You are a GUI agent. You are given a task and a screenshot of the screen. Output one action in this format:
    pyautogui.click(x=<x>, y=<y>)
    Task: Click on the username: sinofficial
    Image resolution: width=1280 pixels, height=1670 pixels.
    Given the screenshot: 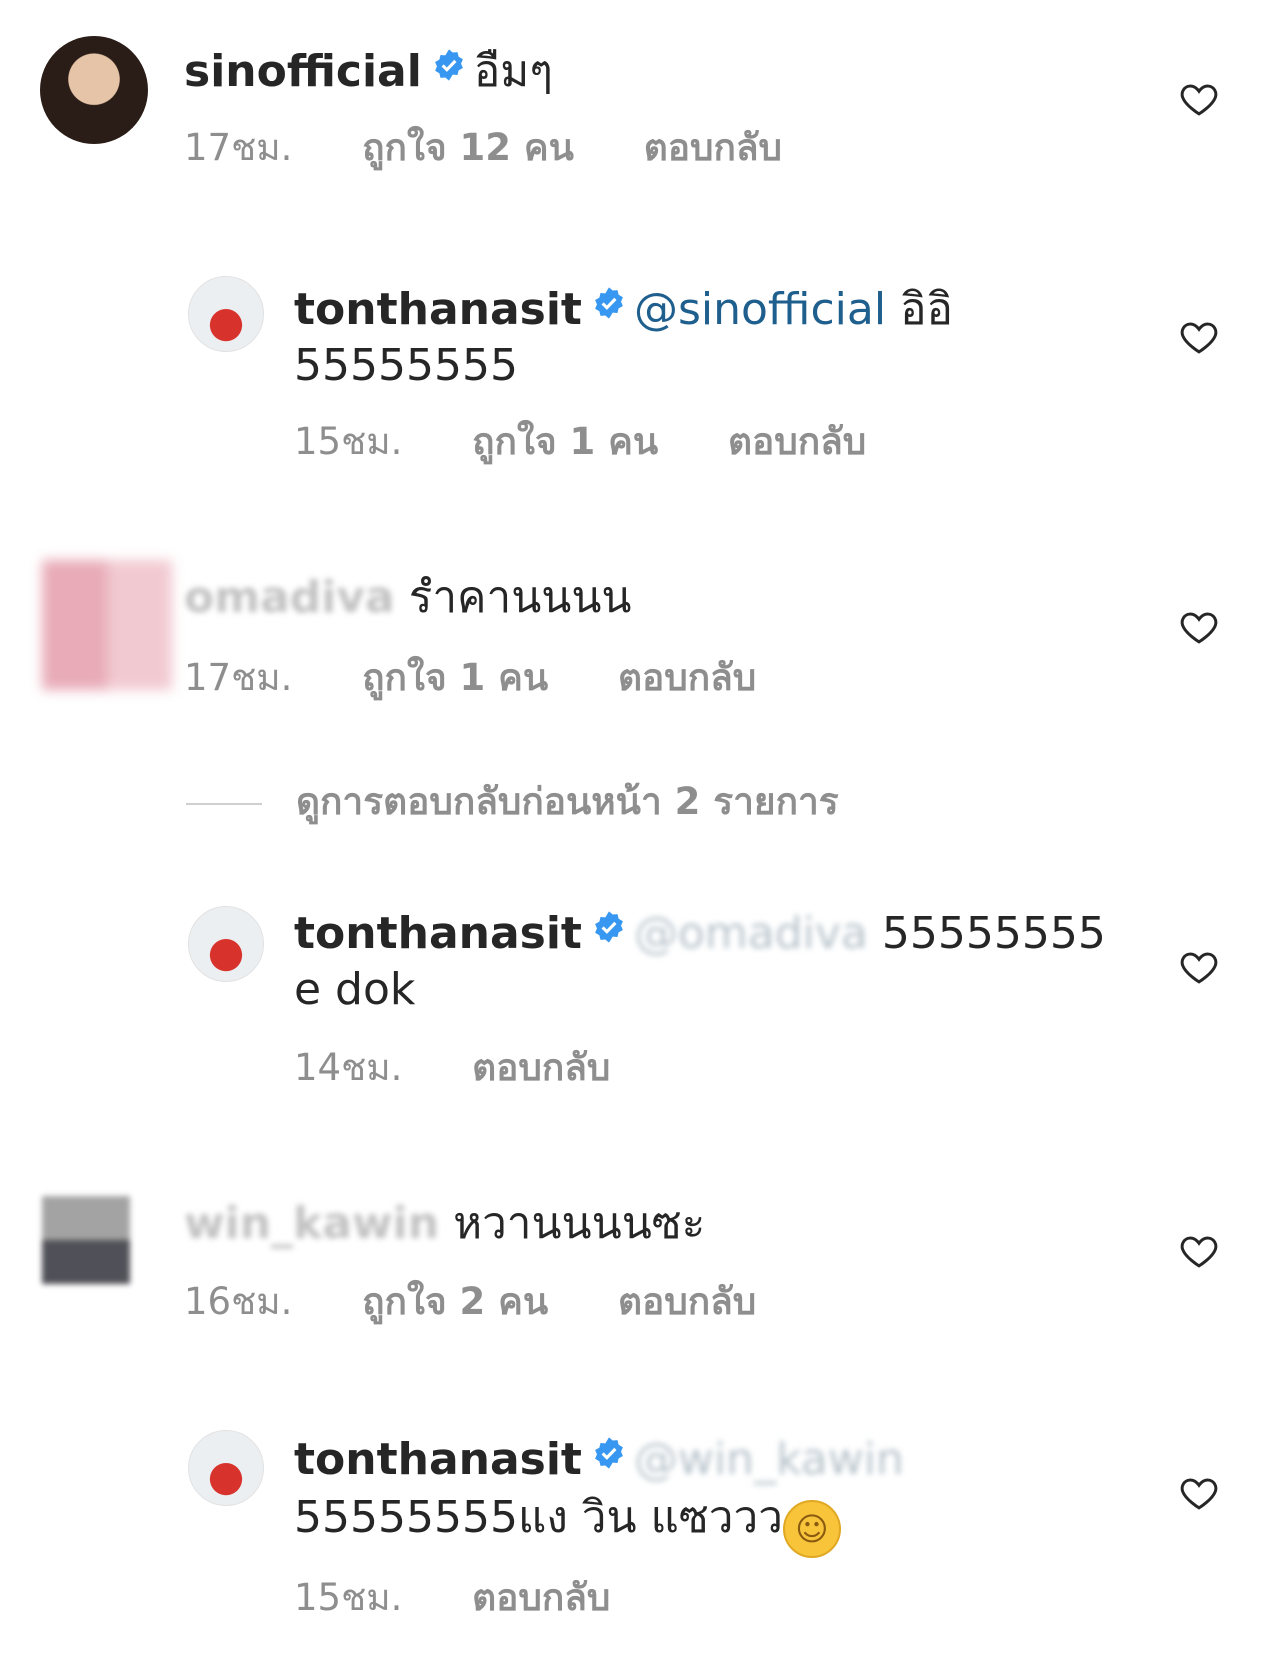 What is the action you would take?
    pyautogui.click(x=303, y=71)
    